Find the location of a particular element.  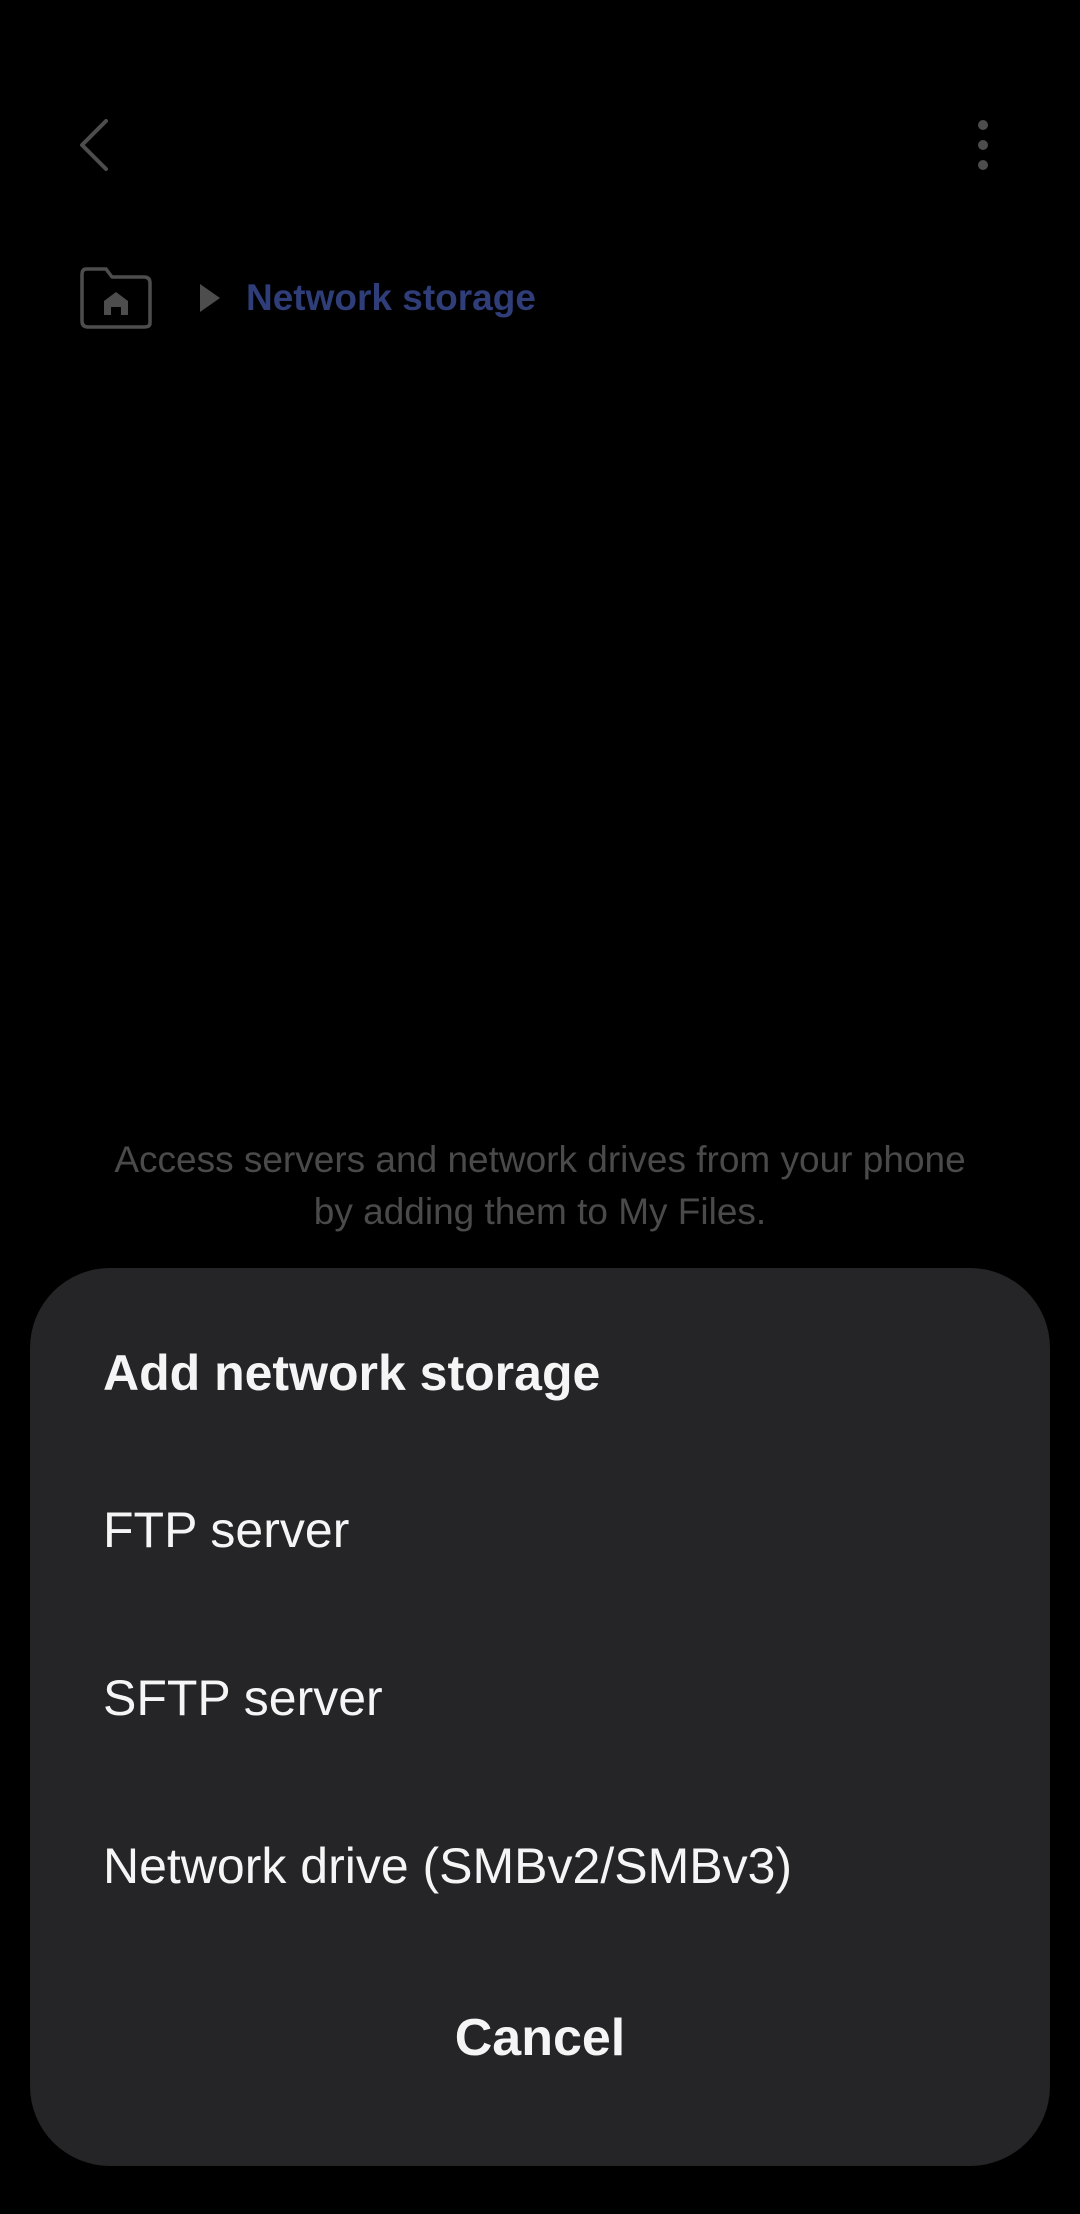

breadcrumb: Network storage is located at coordinates (307, 298).